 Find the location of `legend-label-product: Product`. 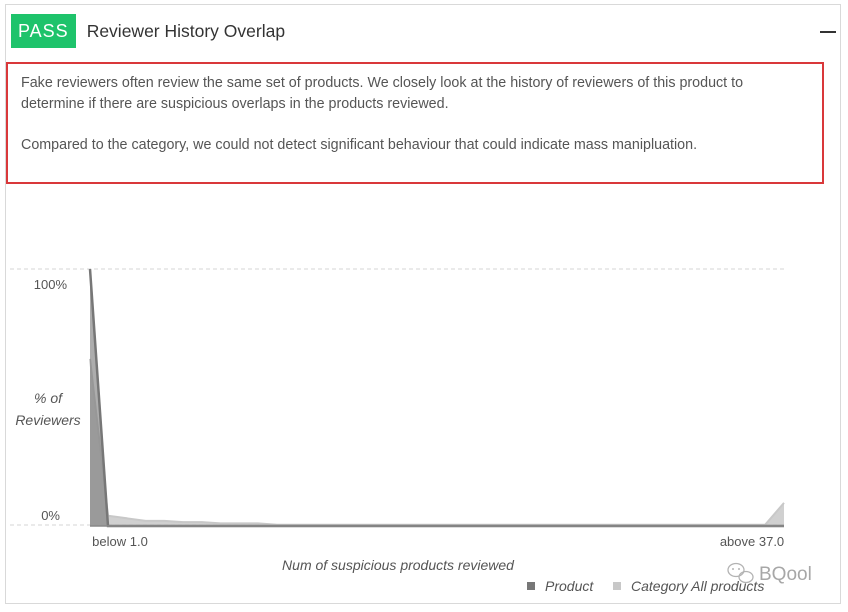

legend-label-product: Product is located at coordinates (569, 586).